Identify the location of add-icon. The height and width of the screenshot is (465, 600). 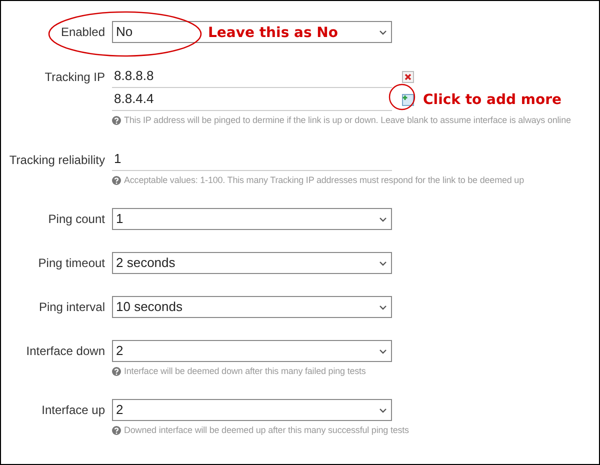
(408, 100).